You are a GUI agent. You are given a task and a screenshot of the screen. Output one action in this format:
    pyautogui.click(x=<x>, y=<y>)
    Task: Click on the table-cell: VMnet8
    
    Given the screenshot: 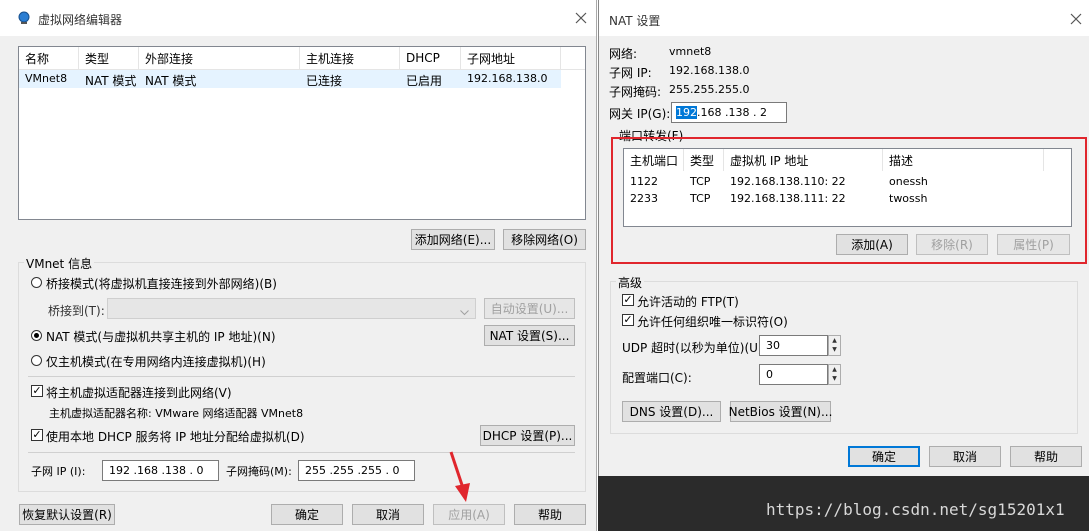 What is the action you would take?
    pyautogui.click(x=46, y=78)
    